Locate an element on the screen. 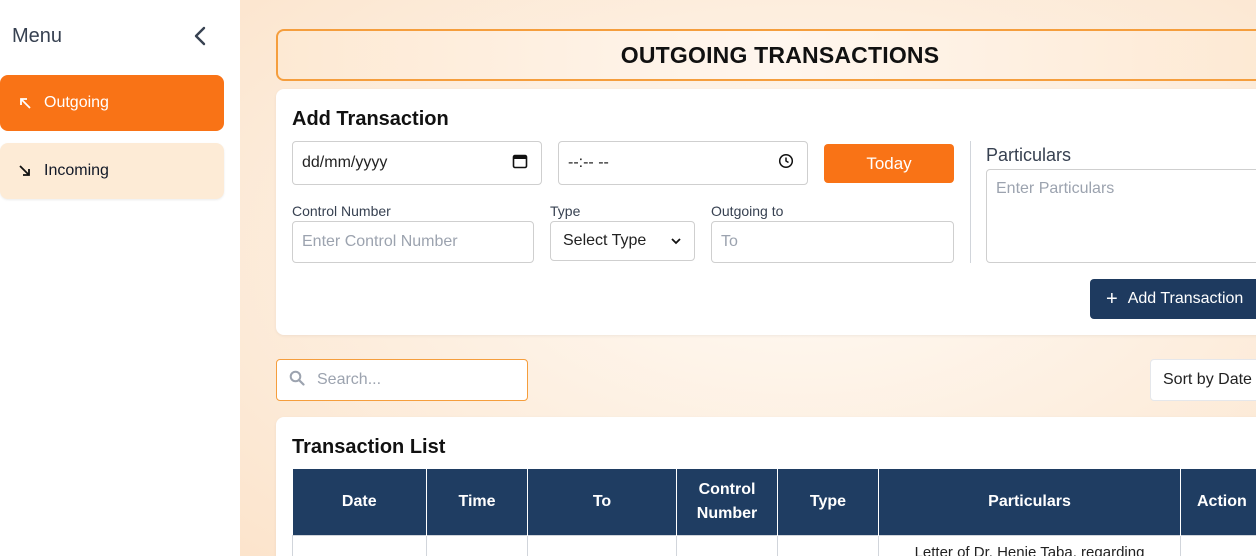 Image resolution: width=1256 pixels, height=556 pixels. time-input: --:-- -- is located at coordinates (683, 163).